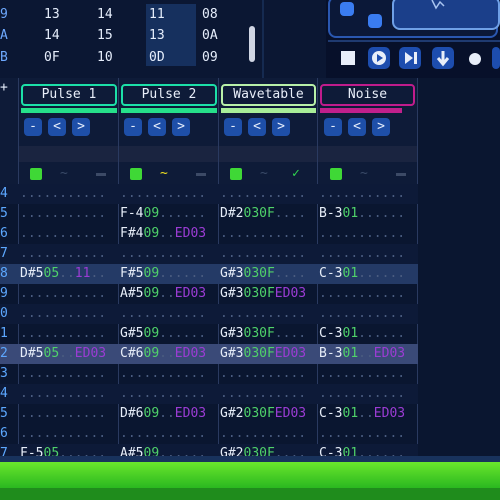 The image size is (500, 500). I want to click on pattern-cell: D#609..ED03, so click(163, 414).